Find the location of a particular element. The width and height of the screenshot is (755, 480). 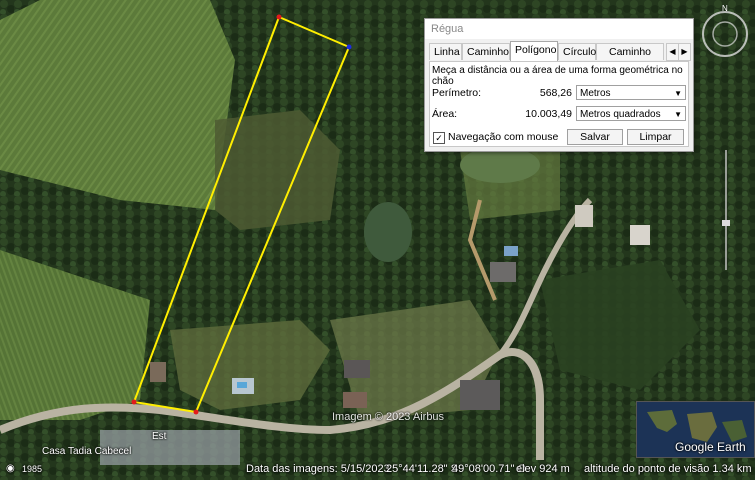

area-label: Área: is located at coordinates (445, 114).